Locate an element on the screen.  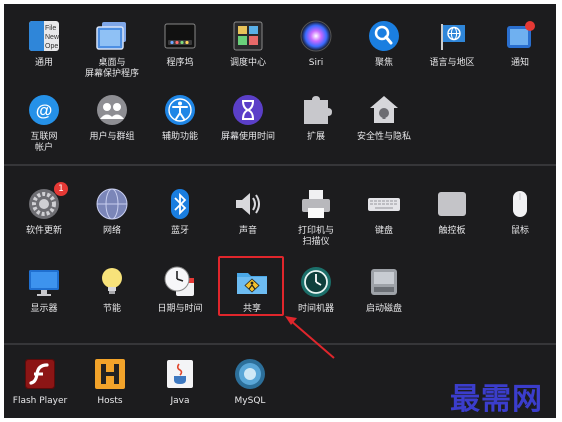
watermark: 最需网 is located at coordinates (496, 399).